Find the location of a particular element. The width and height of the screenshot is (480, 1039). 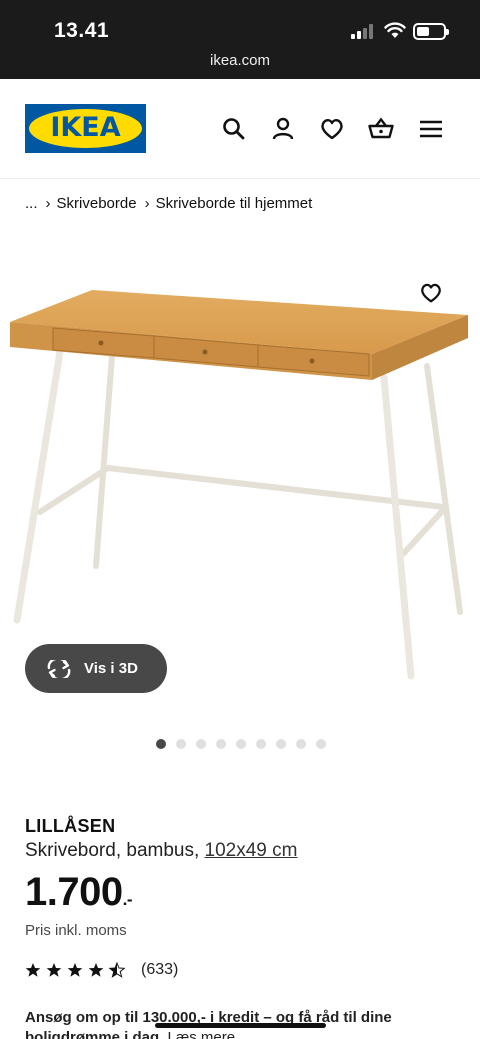

breadcrumb: ... › Skriveborde › Skriveborde til hjemmet is located at coordinates (171, 203).